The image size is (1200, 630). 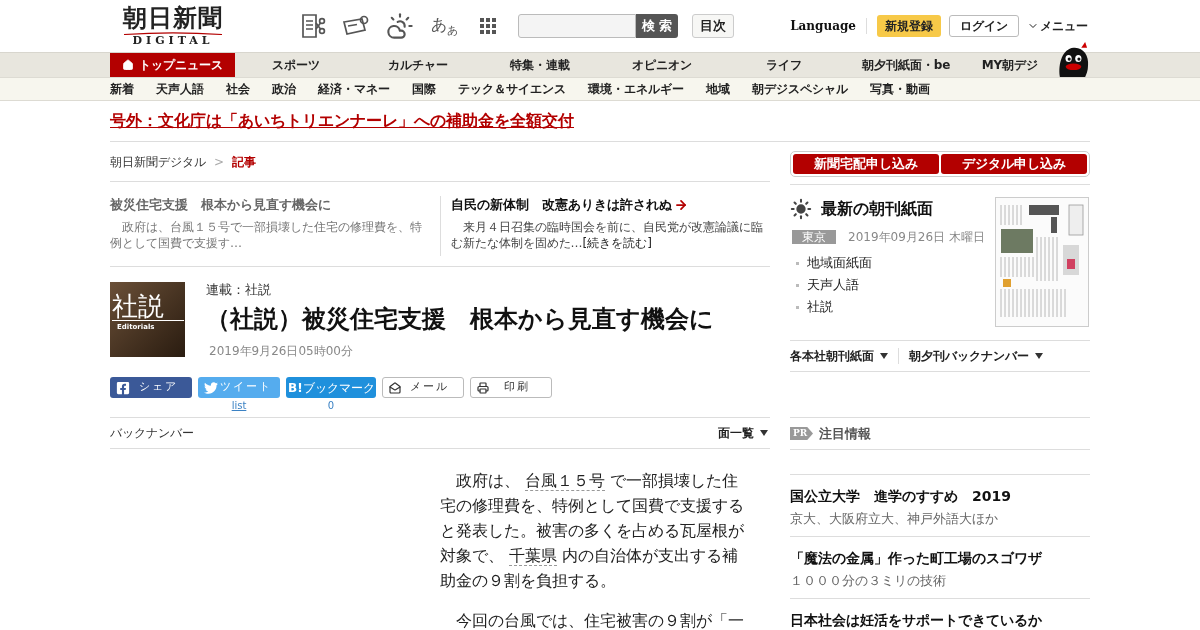 I want to click on sun-icon, so click(x=801, y=209).